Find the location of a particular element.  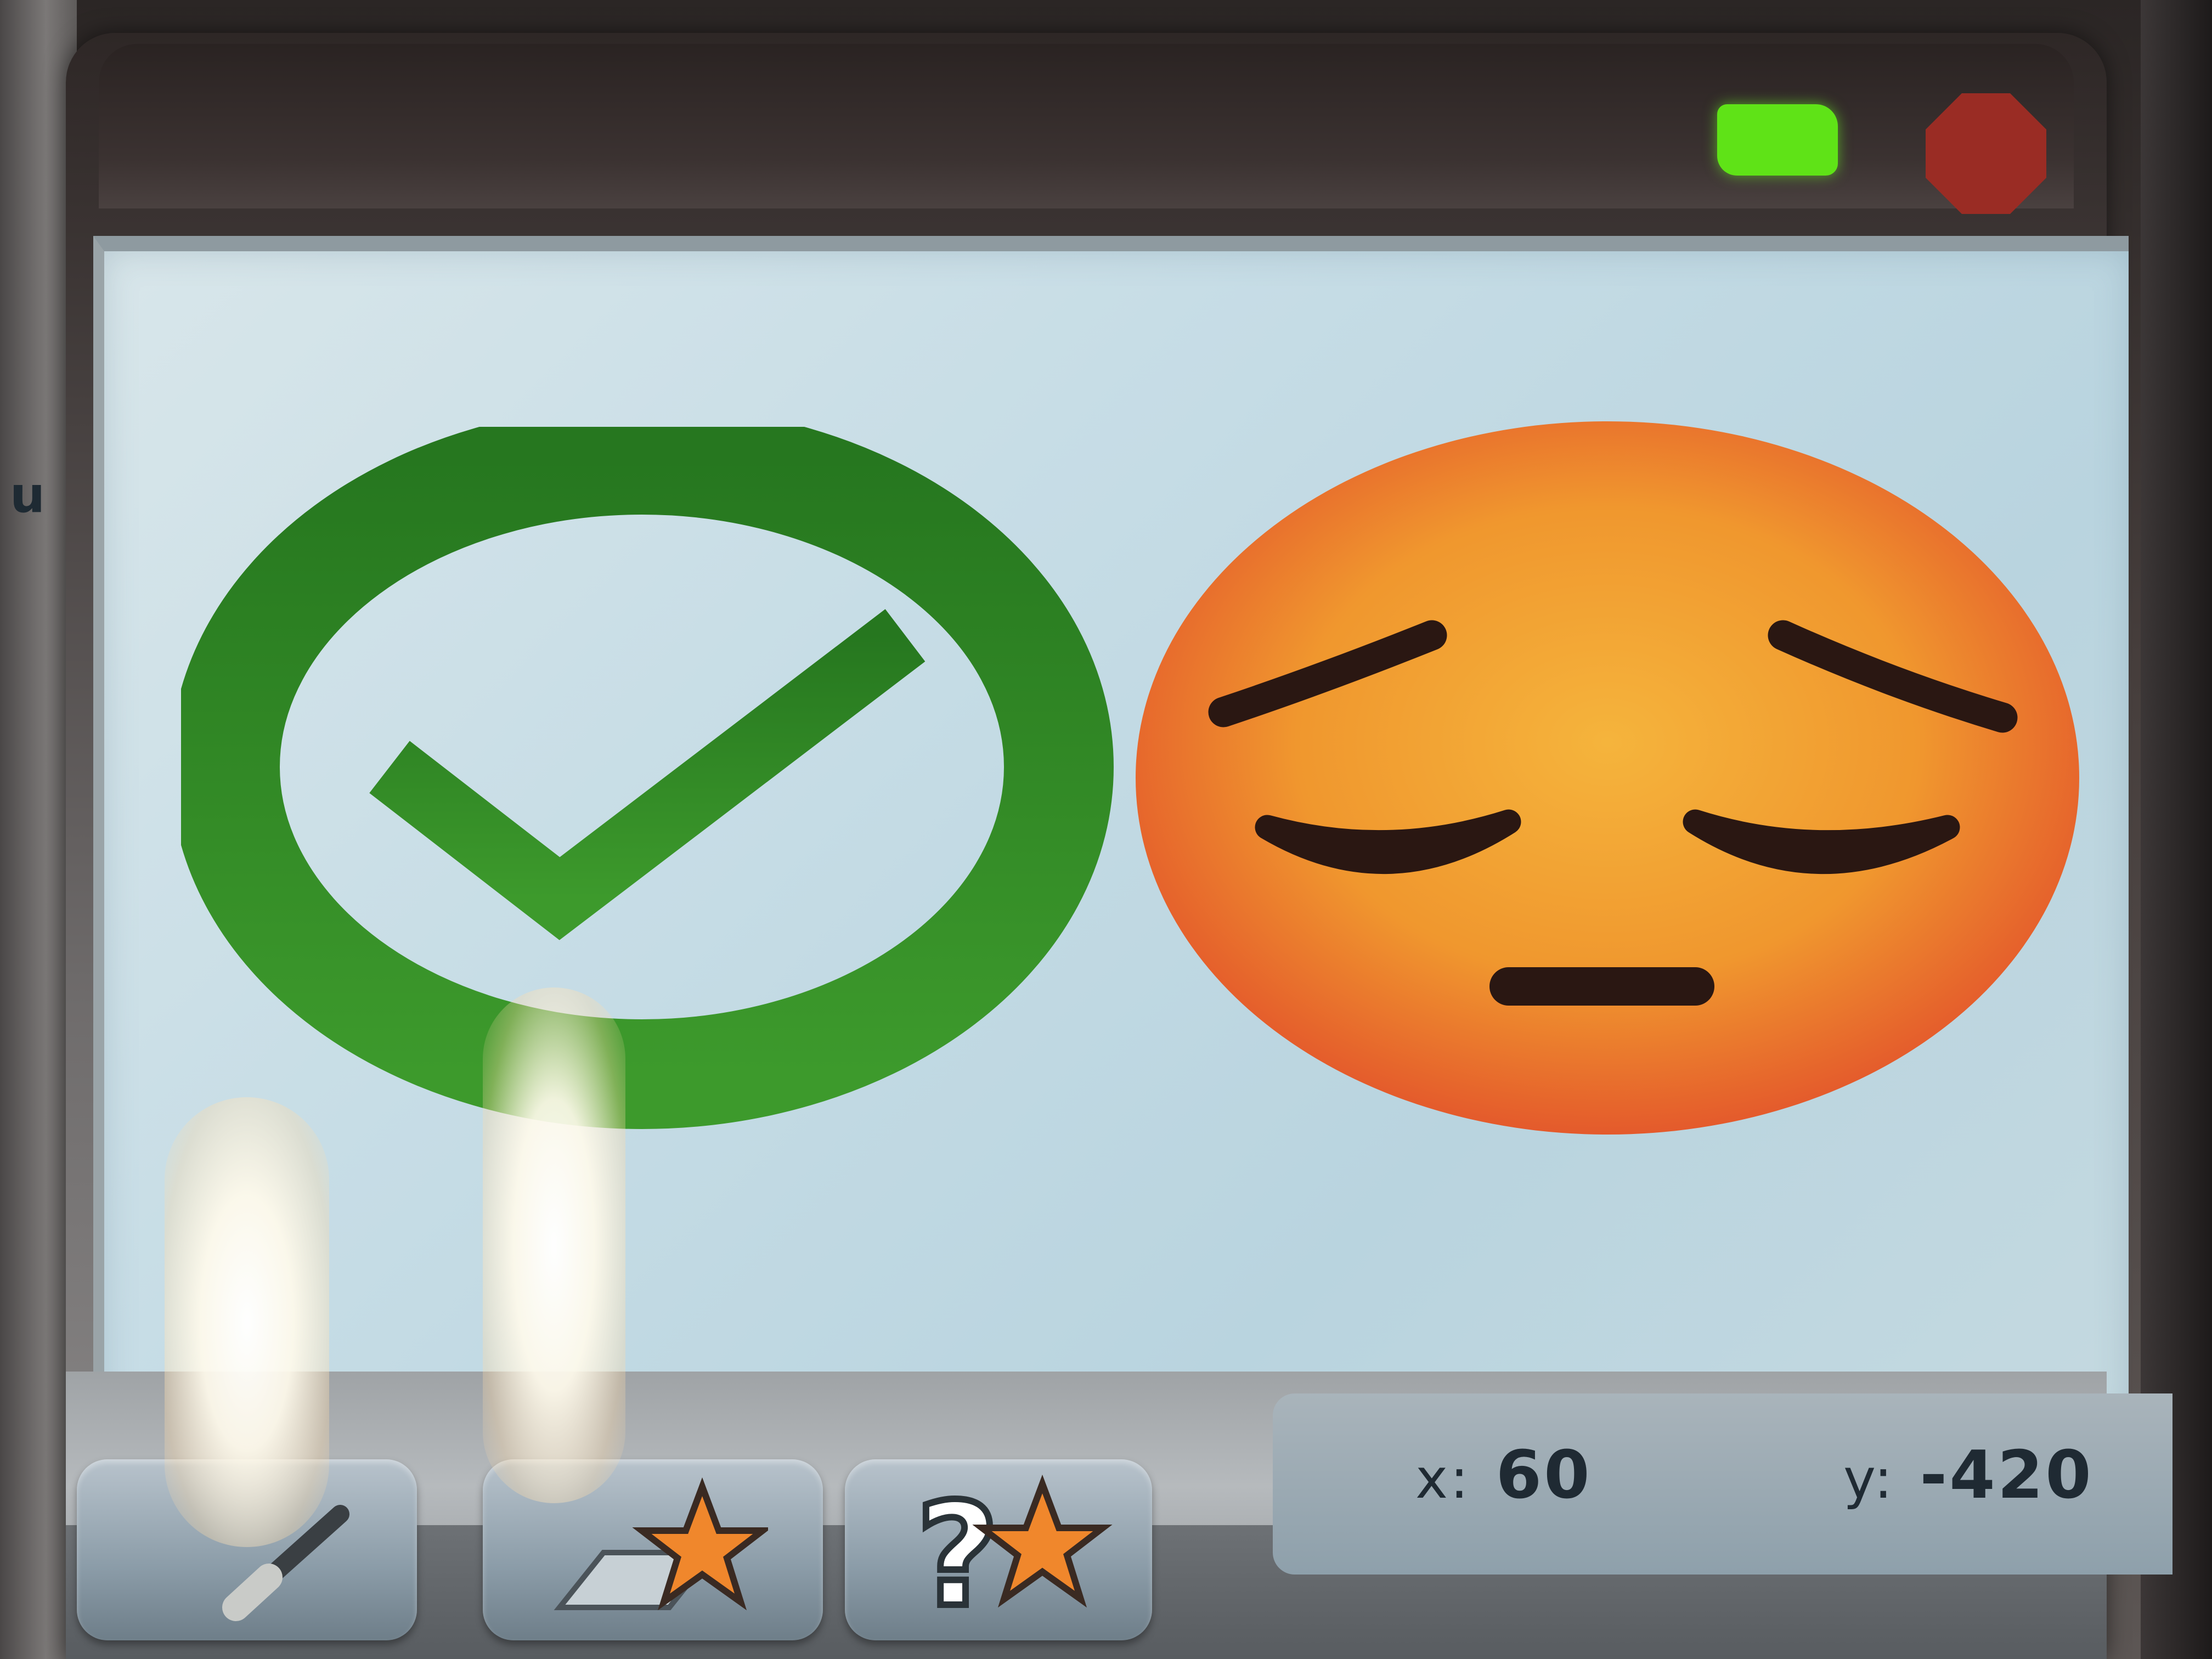

choose-new-sprite-button is located at coordinates (653, 1549).